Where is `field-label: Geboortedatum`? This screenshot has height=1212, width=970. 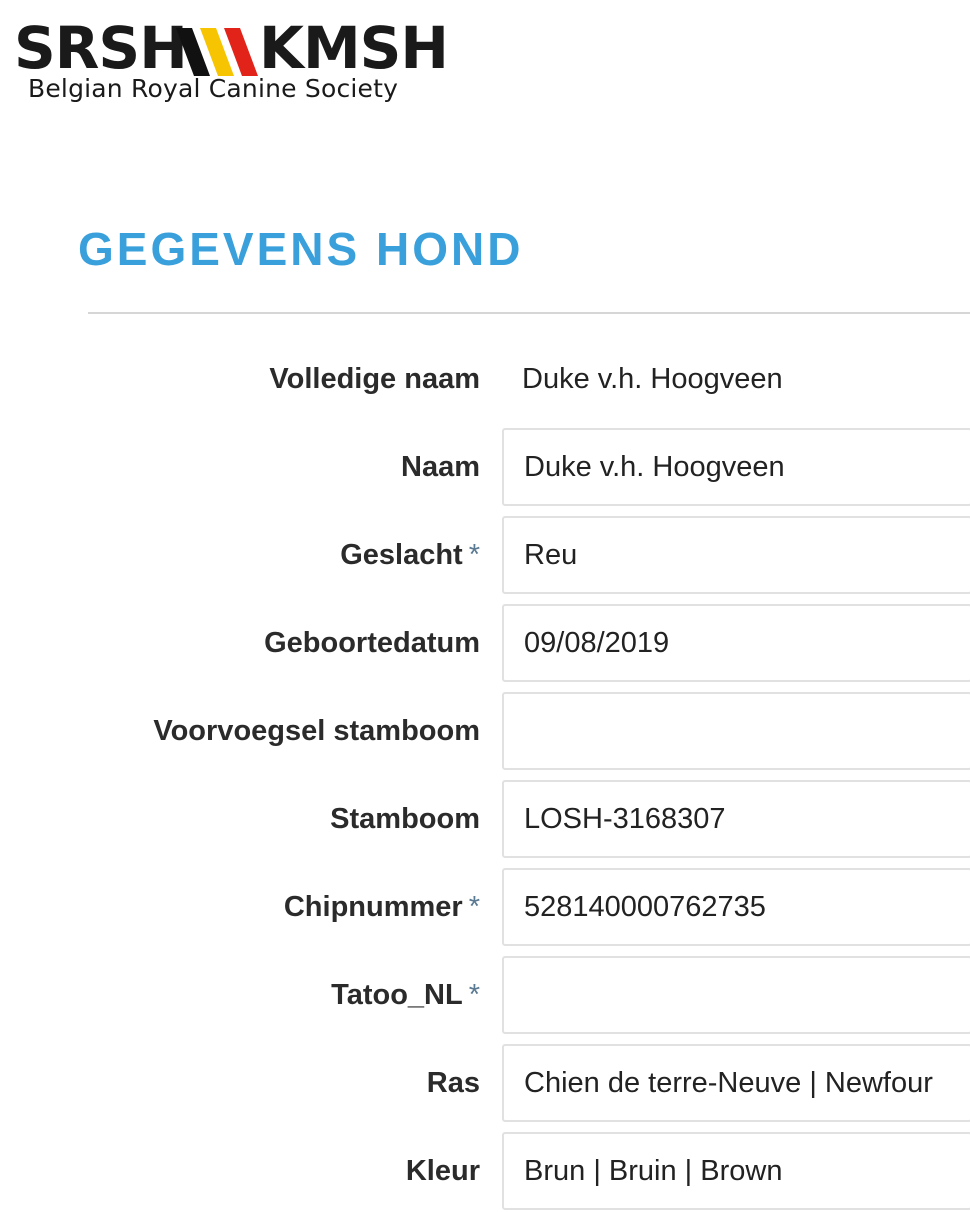
field-label: Geboortedatum is located at coordinates (372, 643).